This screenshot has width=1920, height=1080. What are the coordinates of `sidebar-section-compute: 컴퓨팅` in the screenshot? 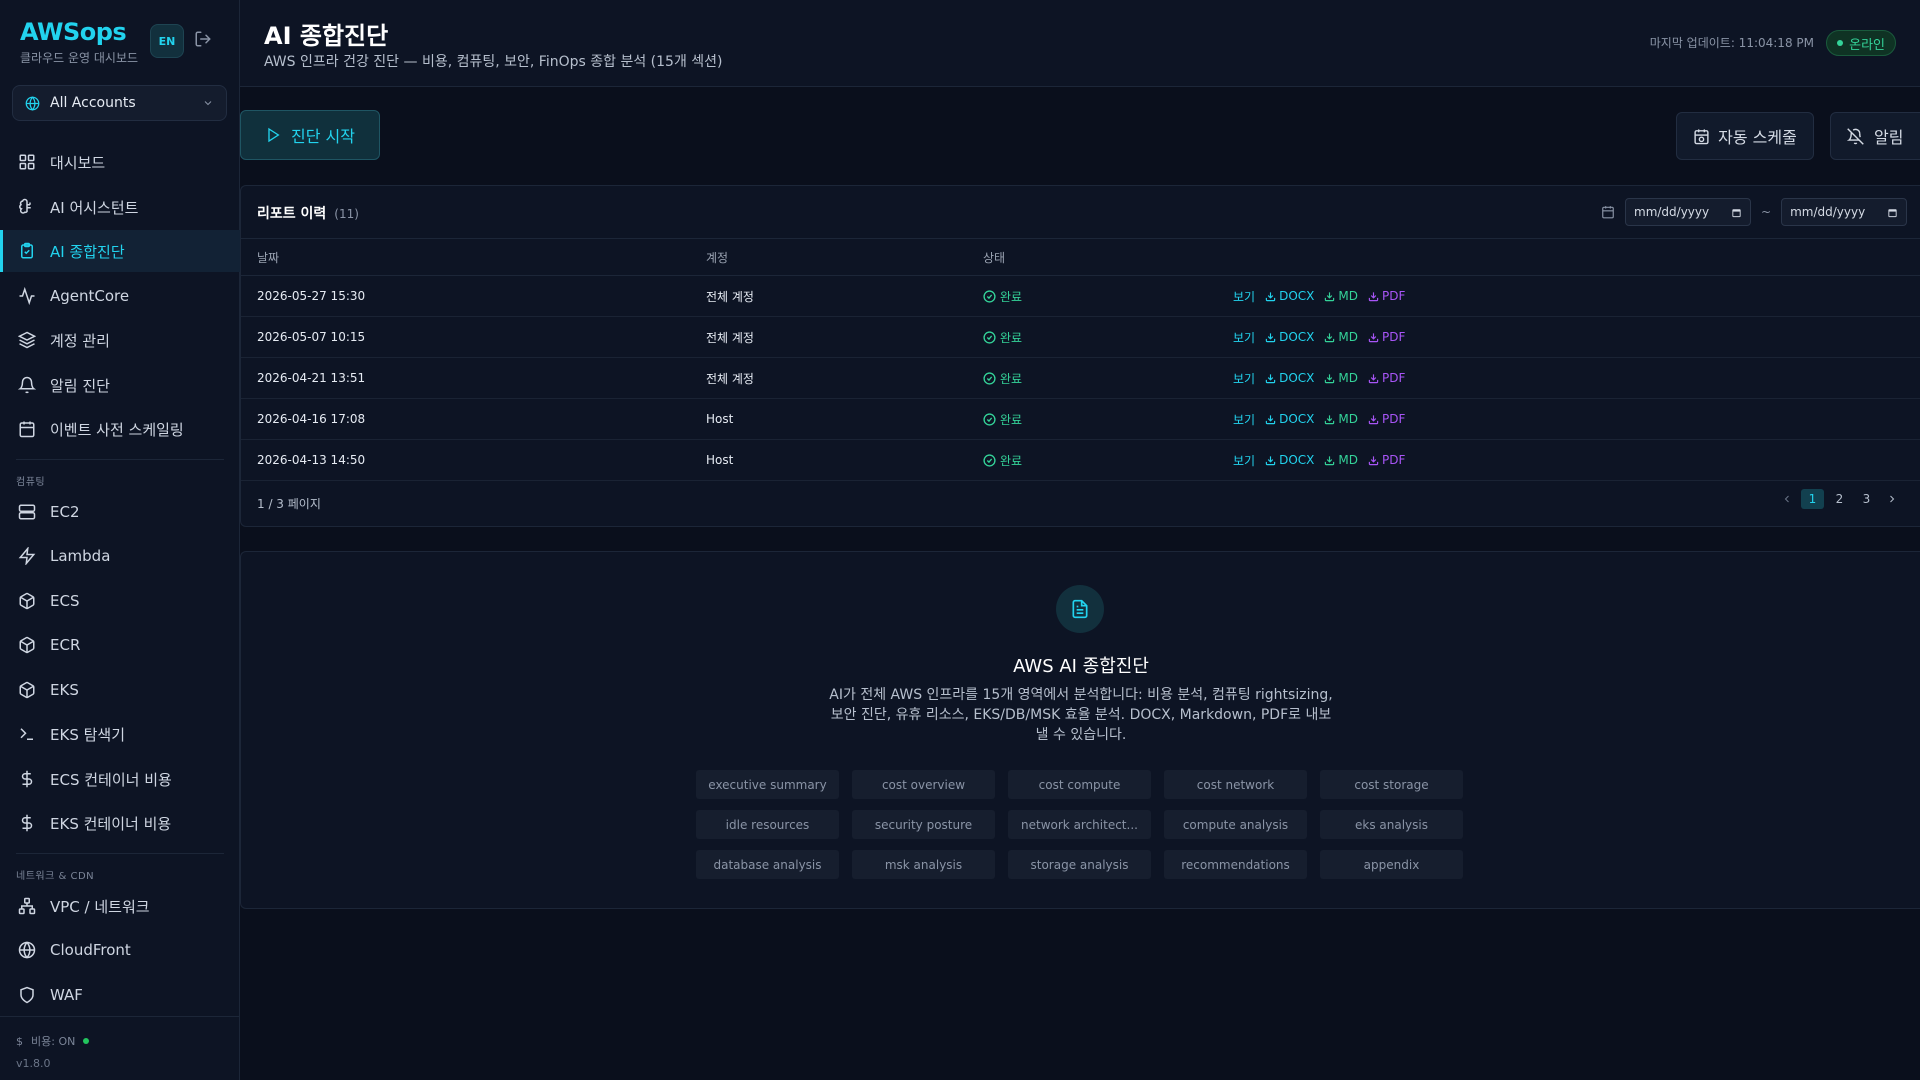 It's located at (31, 482).